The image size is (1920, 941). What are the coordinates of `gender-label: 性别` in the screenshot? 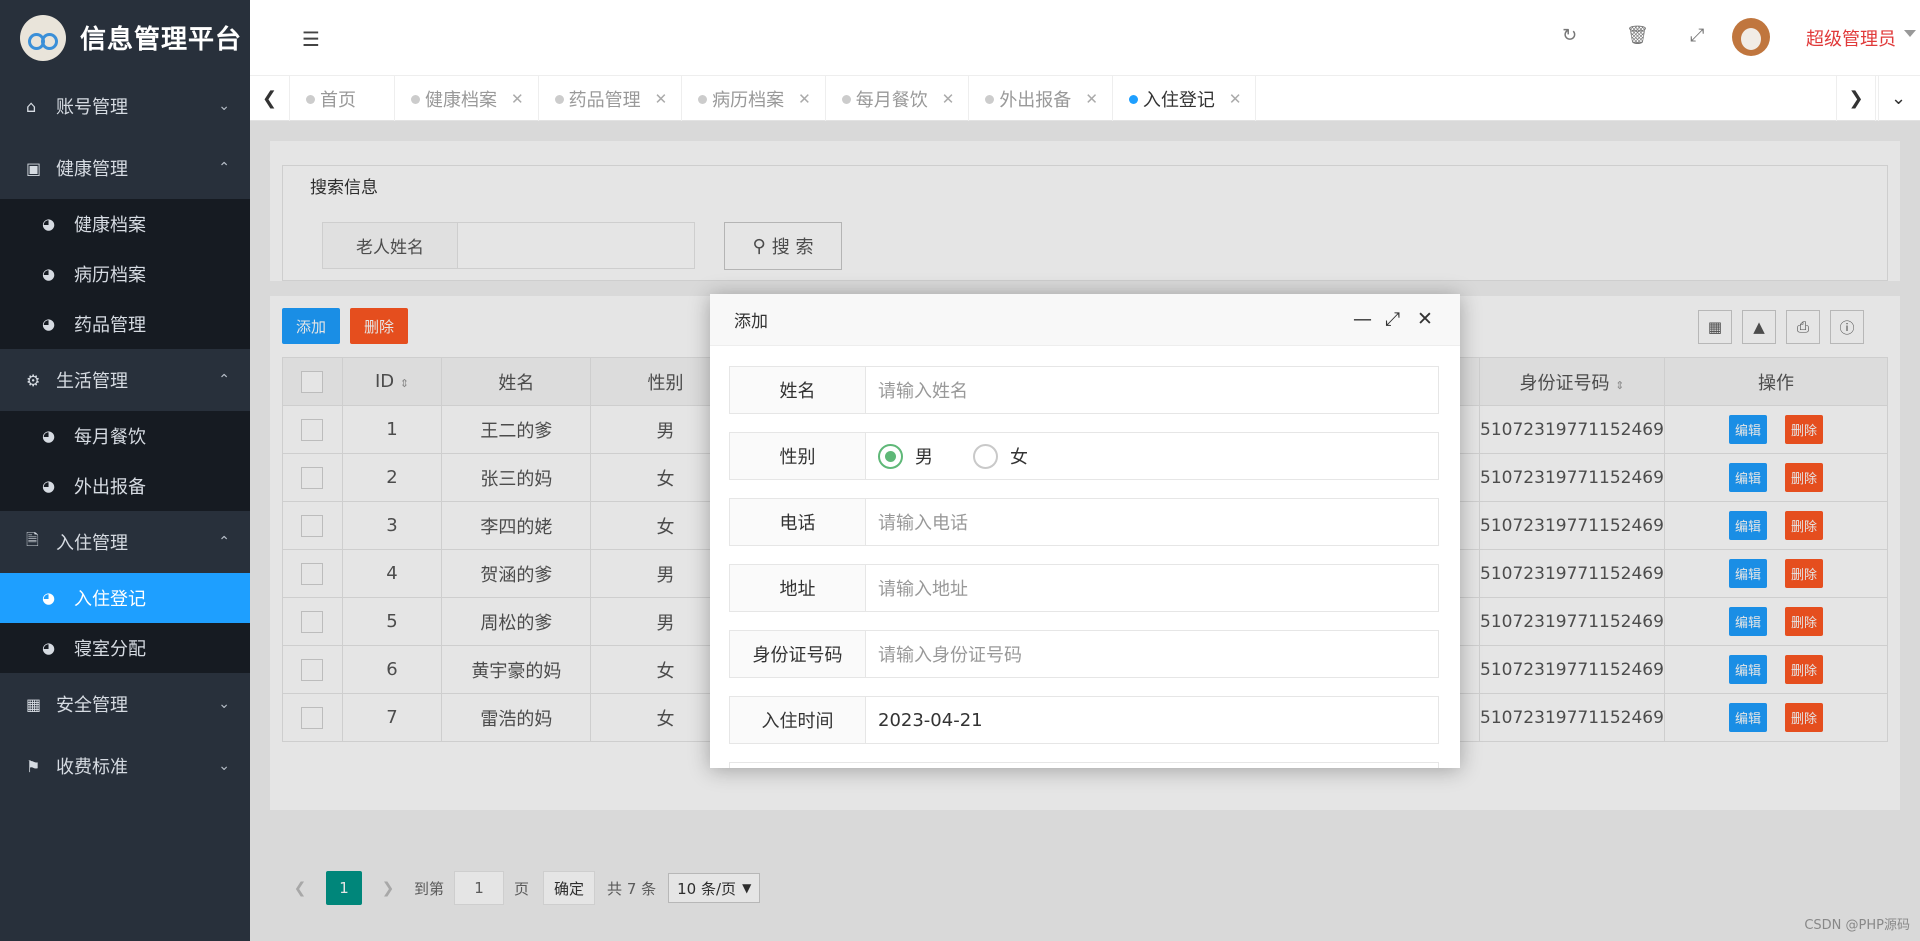 It's located at (798, 456).